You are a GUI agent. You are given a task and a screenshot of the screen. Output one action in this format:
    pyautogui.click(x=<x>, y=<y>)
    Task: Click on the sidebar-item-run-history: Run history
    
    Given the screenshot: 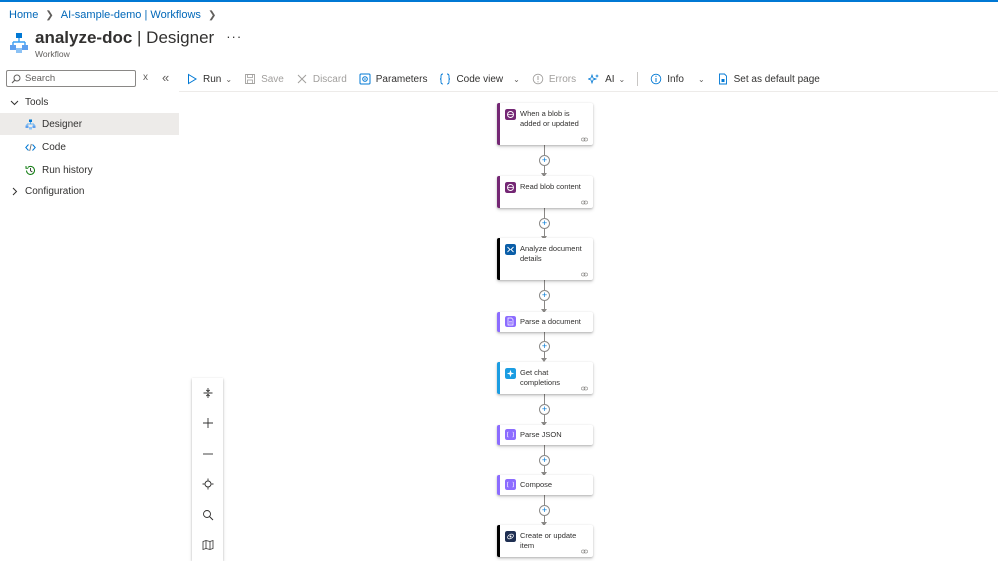 What is the action you would take?
    pyautogui.click(x=89, y=170)
    